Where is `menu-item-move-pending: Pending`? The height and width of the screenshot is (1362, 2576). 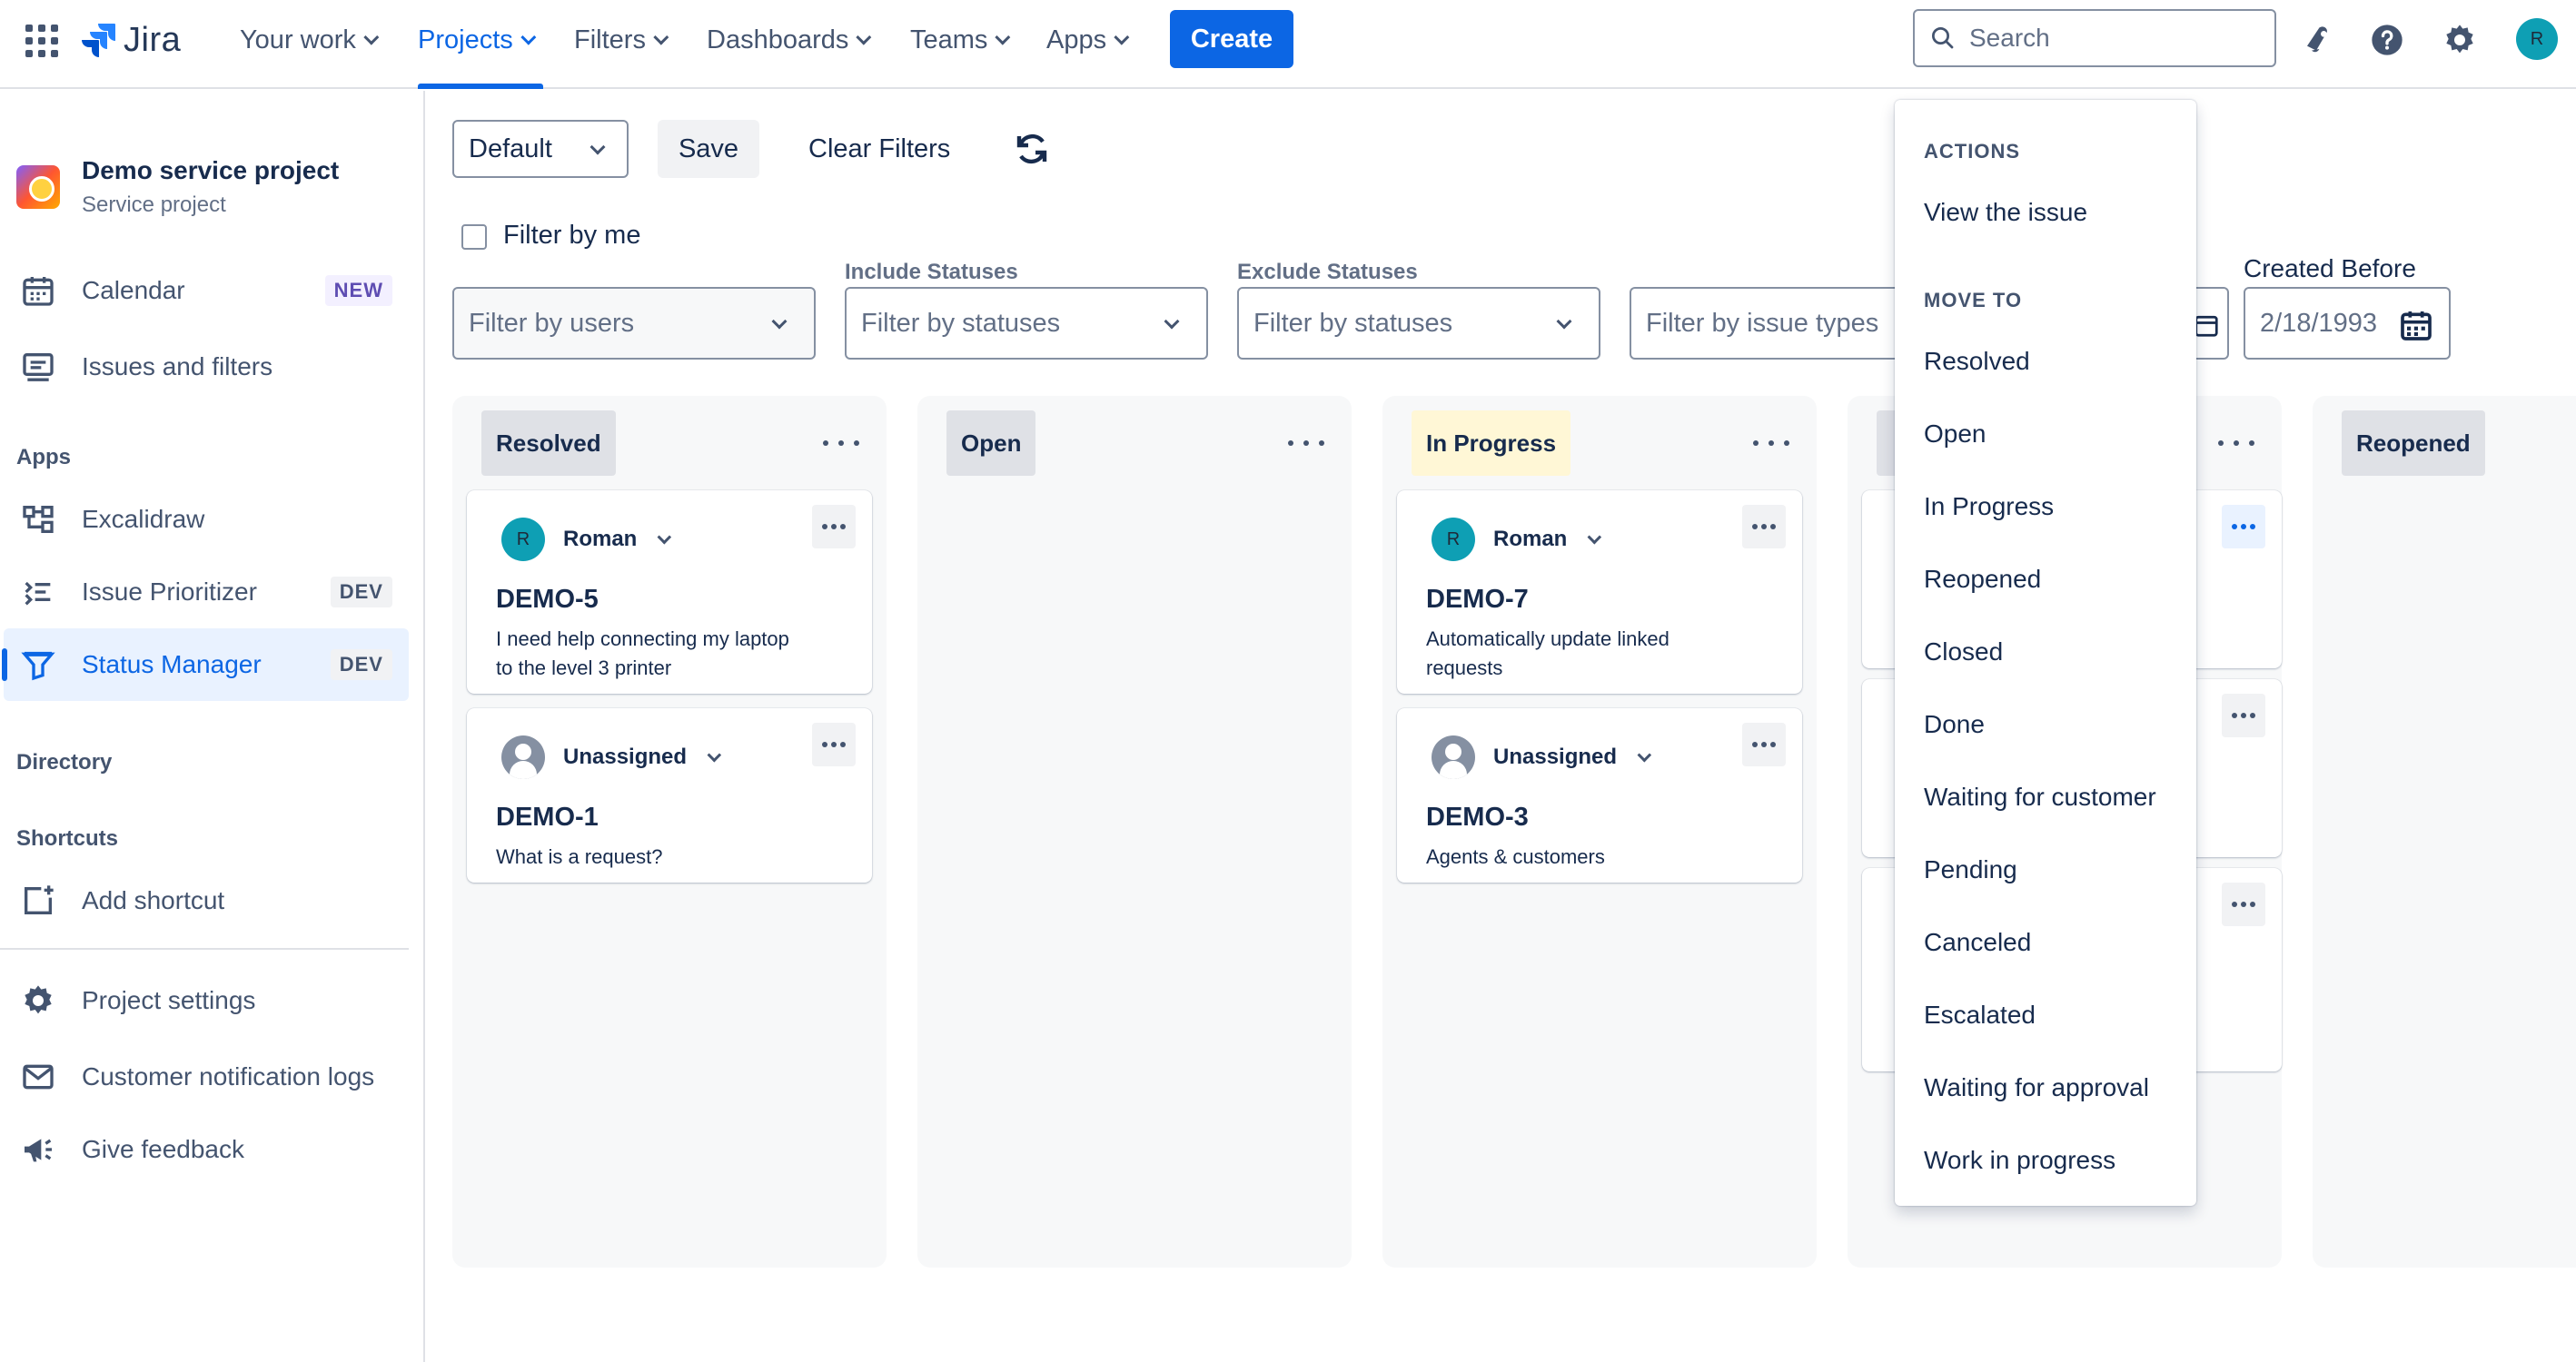
menu-item-move-pending: Pending is located at coordinates (2055, 870).